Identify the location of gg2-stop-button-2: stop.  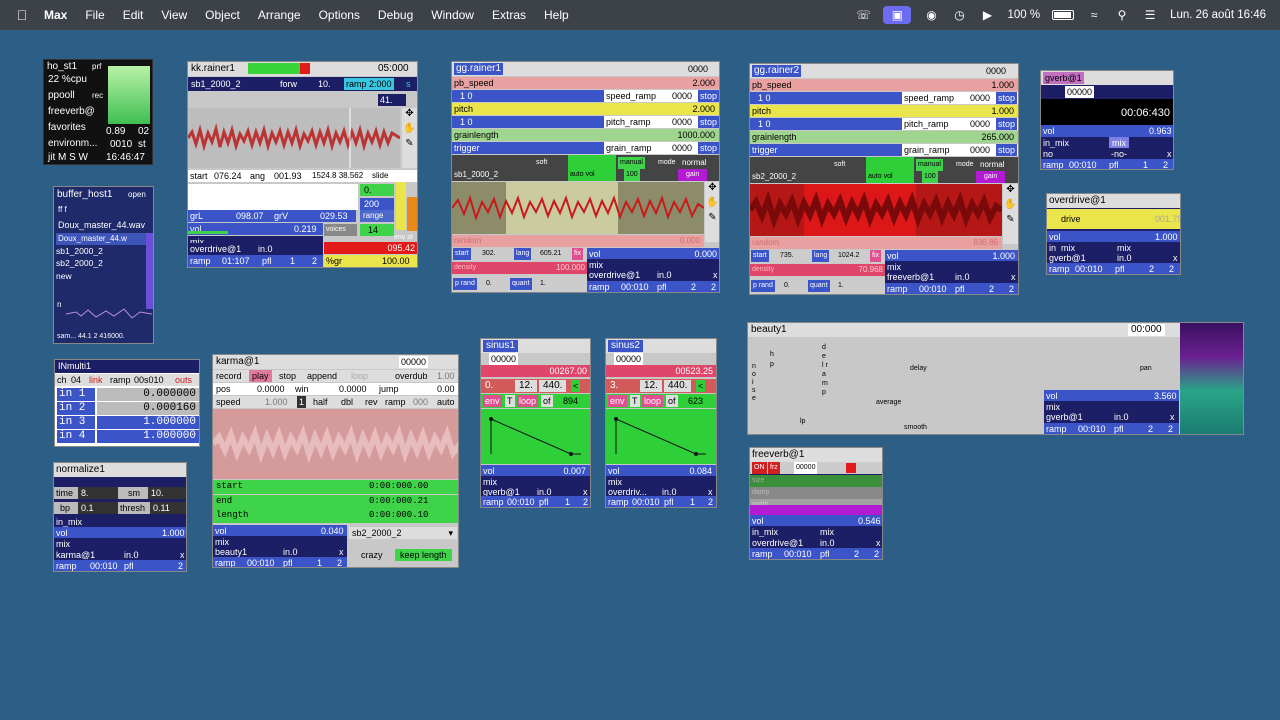
(1007, 124).